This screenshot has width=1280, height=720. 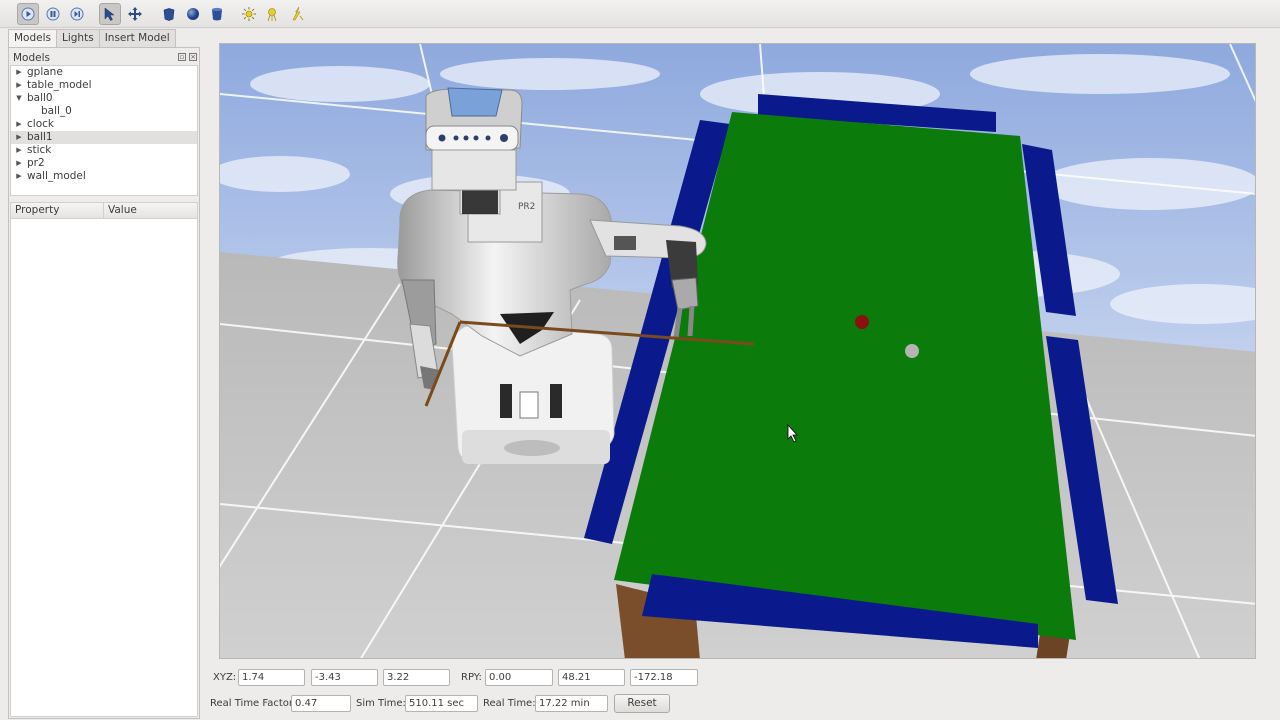 I want to click on tree-item-label: gplane, so click(x=45, y=72).